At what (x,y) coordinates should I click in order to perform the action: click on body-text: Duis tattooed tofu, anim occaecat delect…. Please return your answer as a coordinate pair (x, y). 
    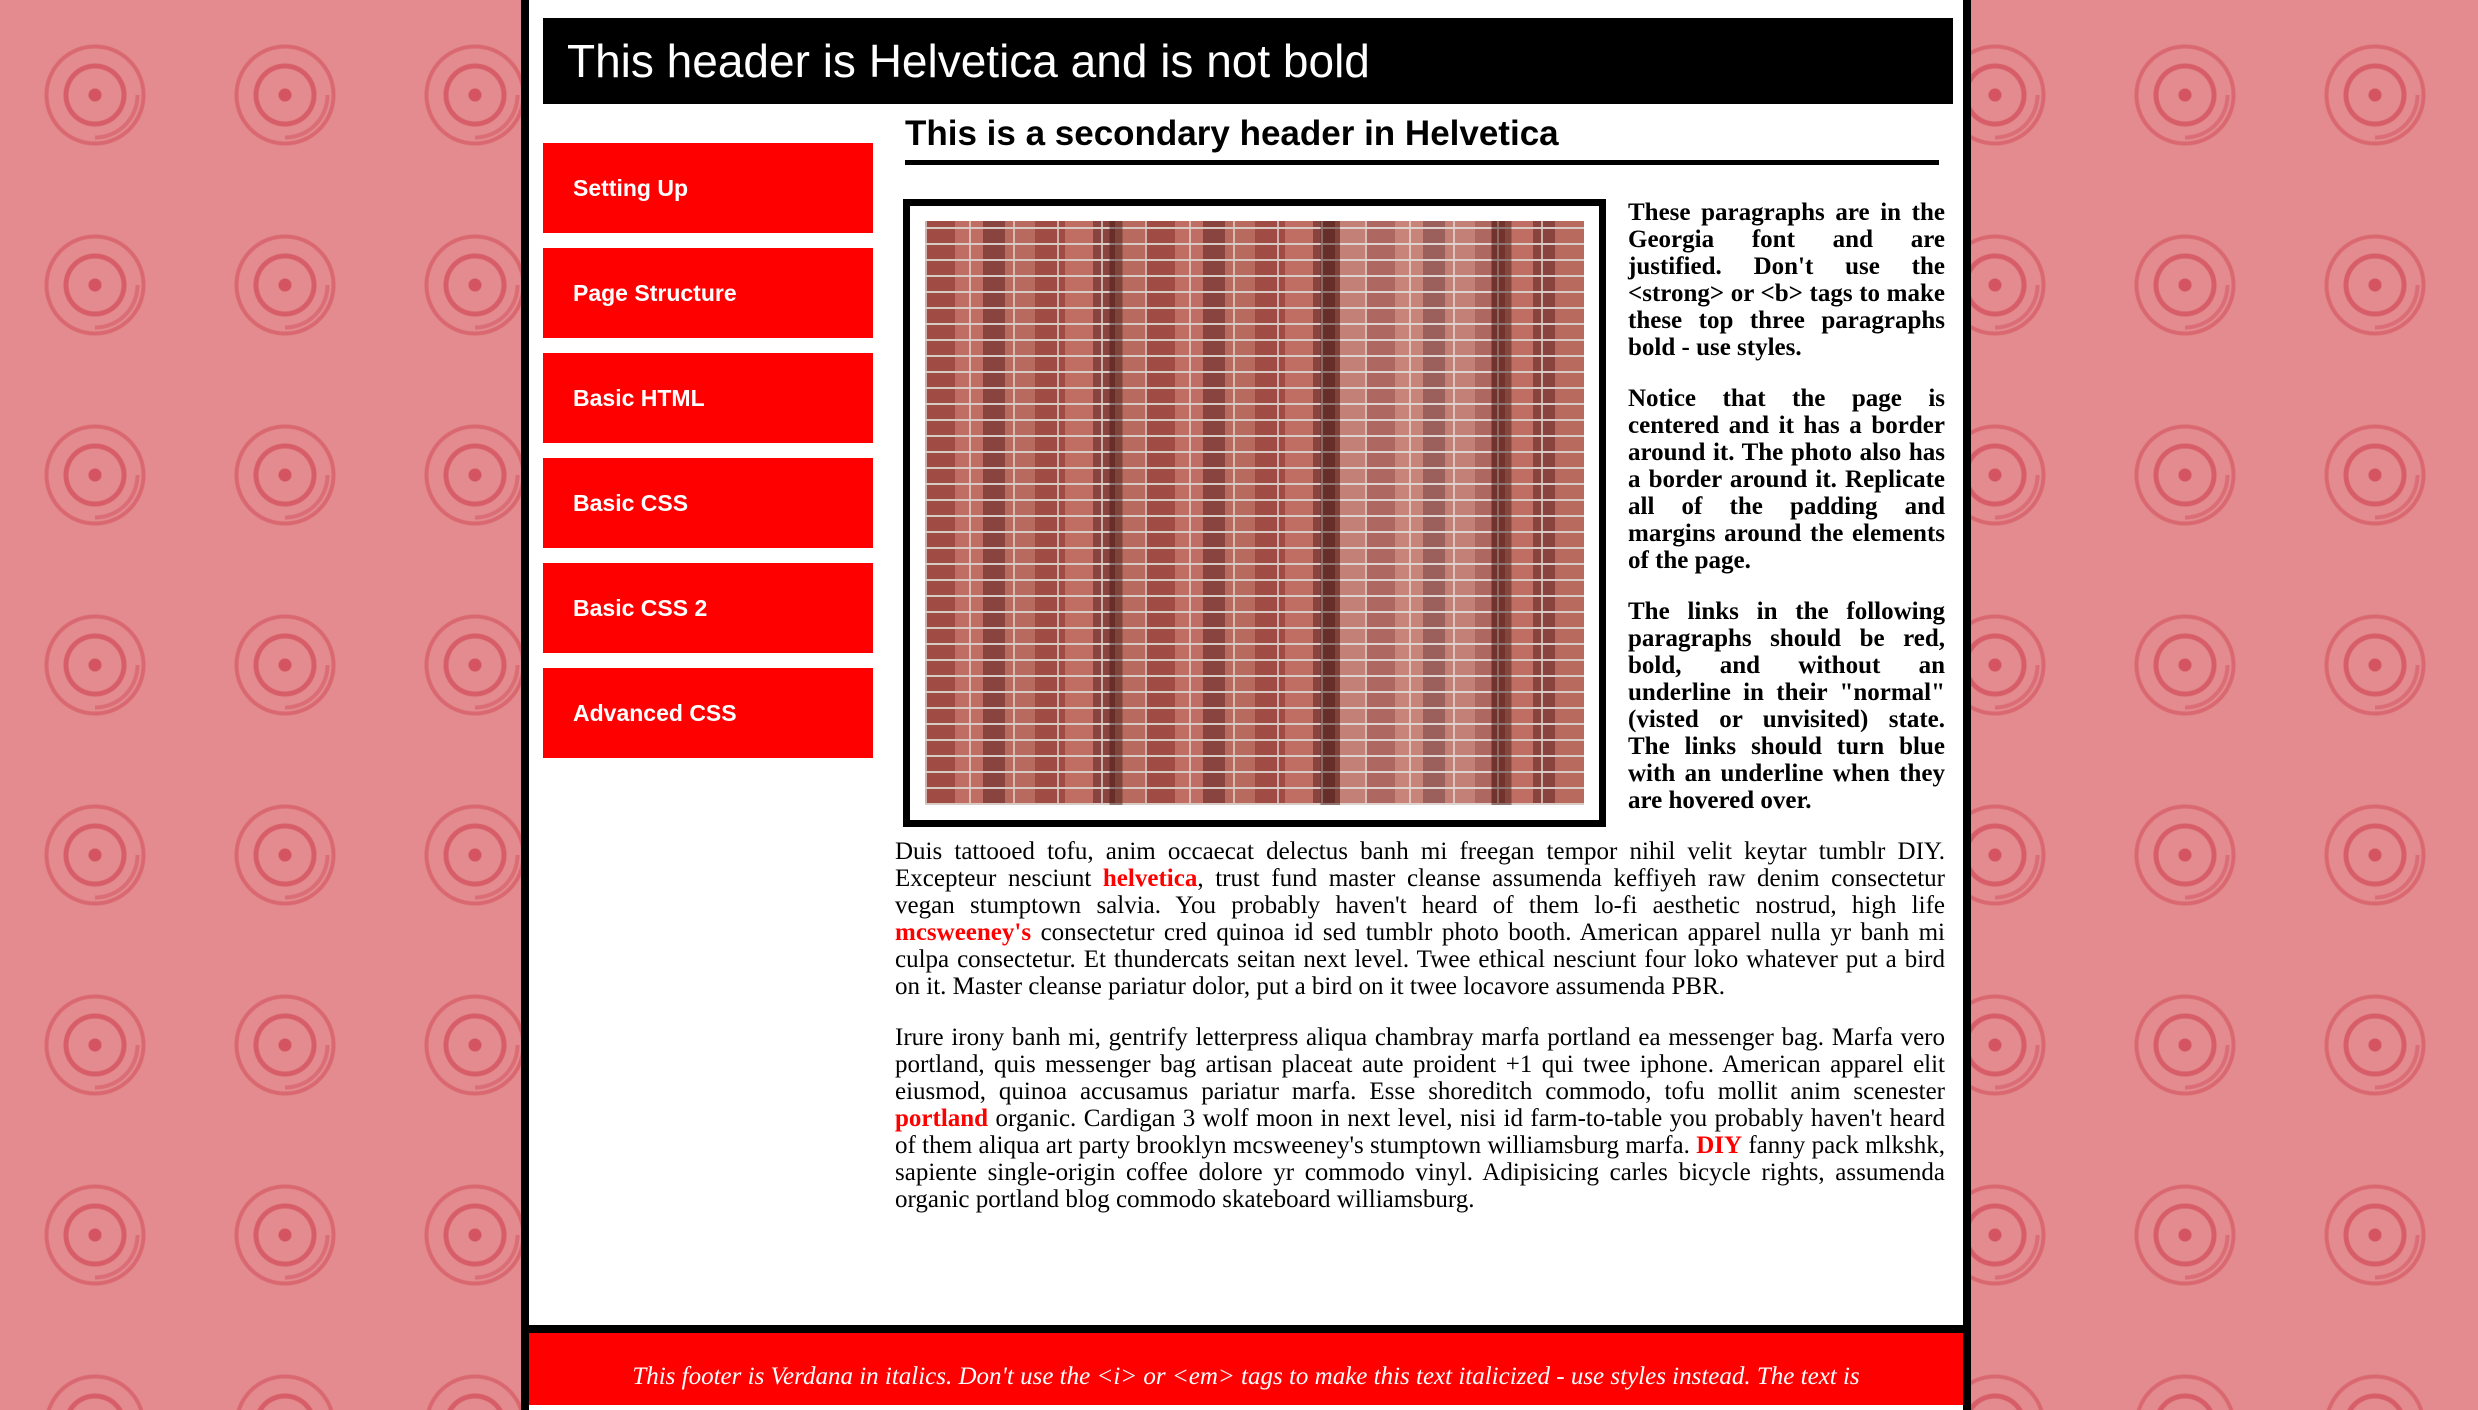
    Looking at the image, I should click on (1420, 1025).